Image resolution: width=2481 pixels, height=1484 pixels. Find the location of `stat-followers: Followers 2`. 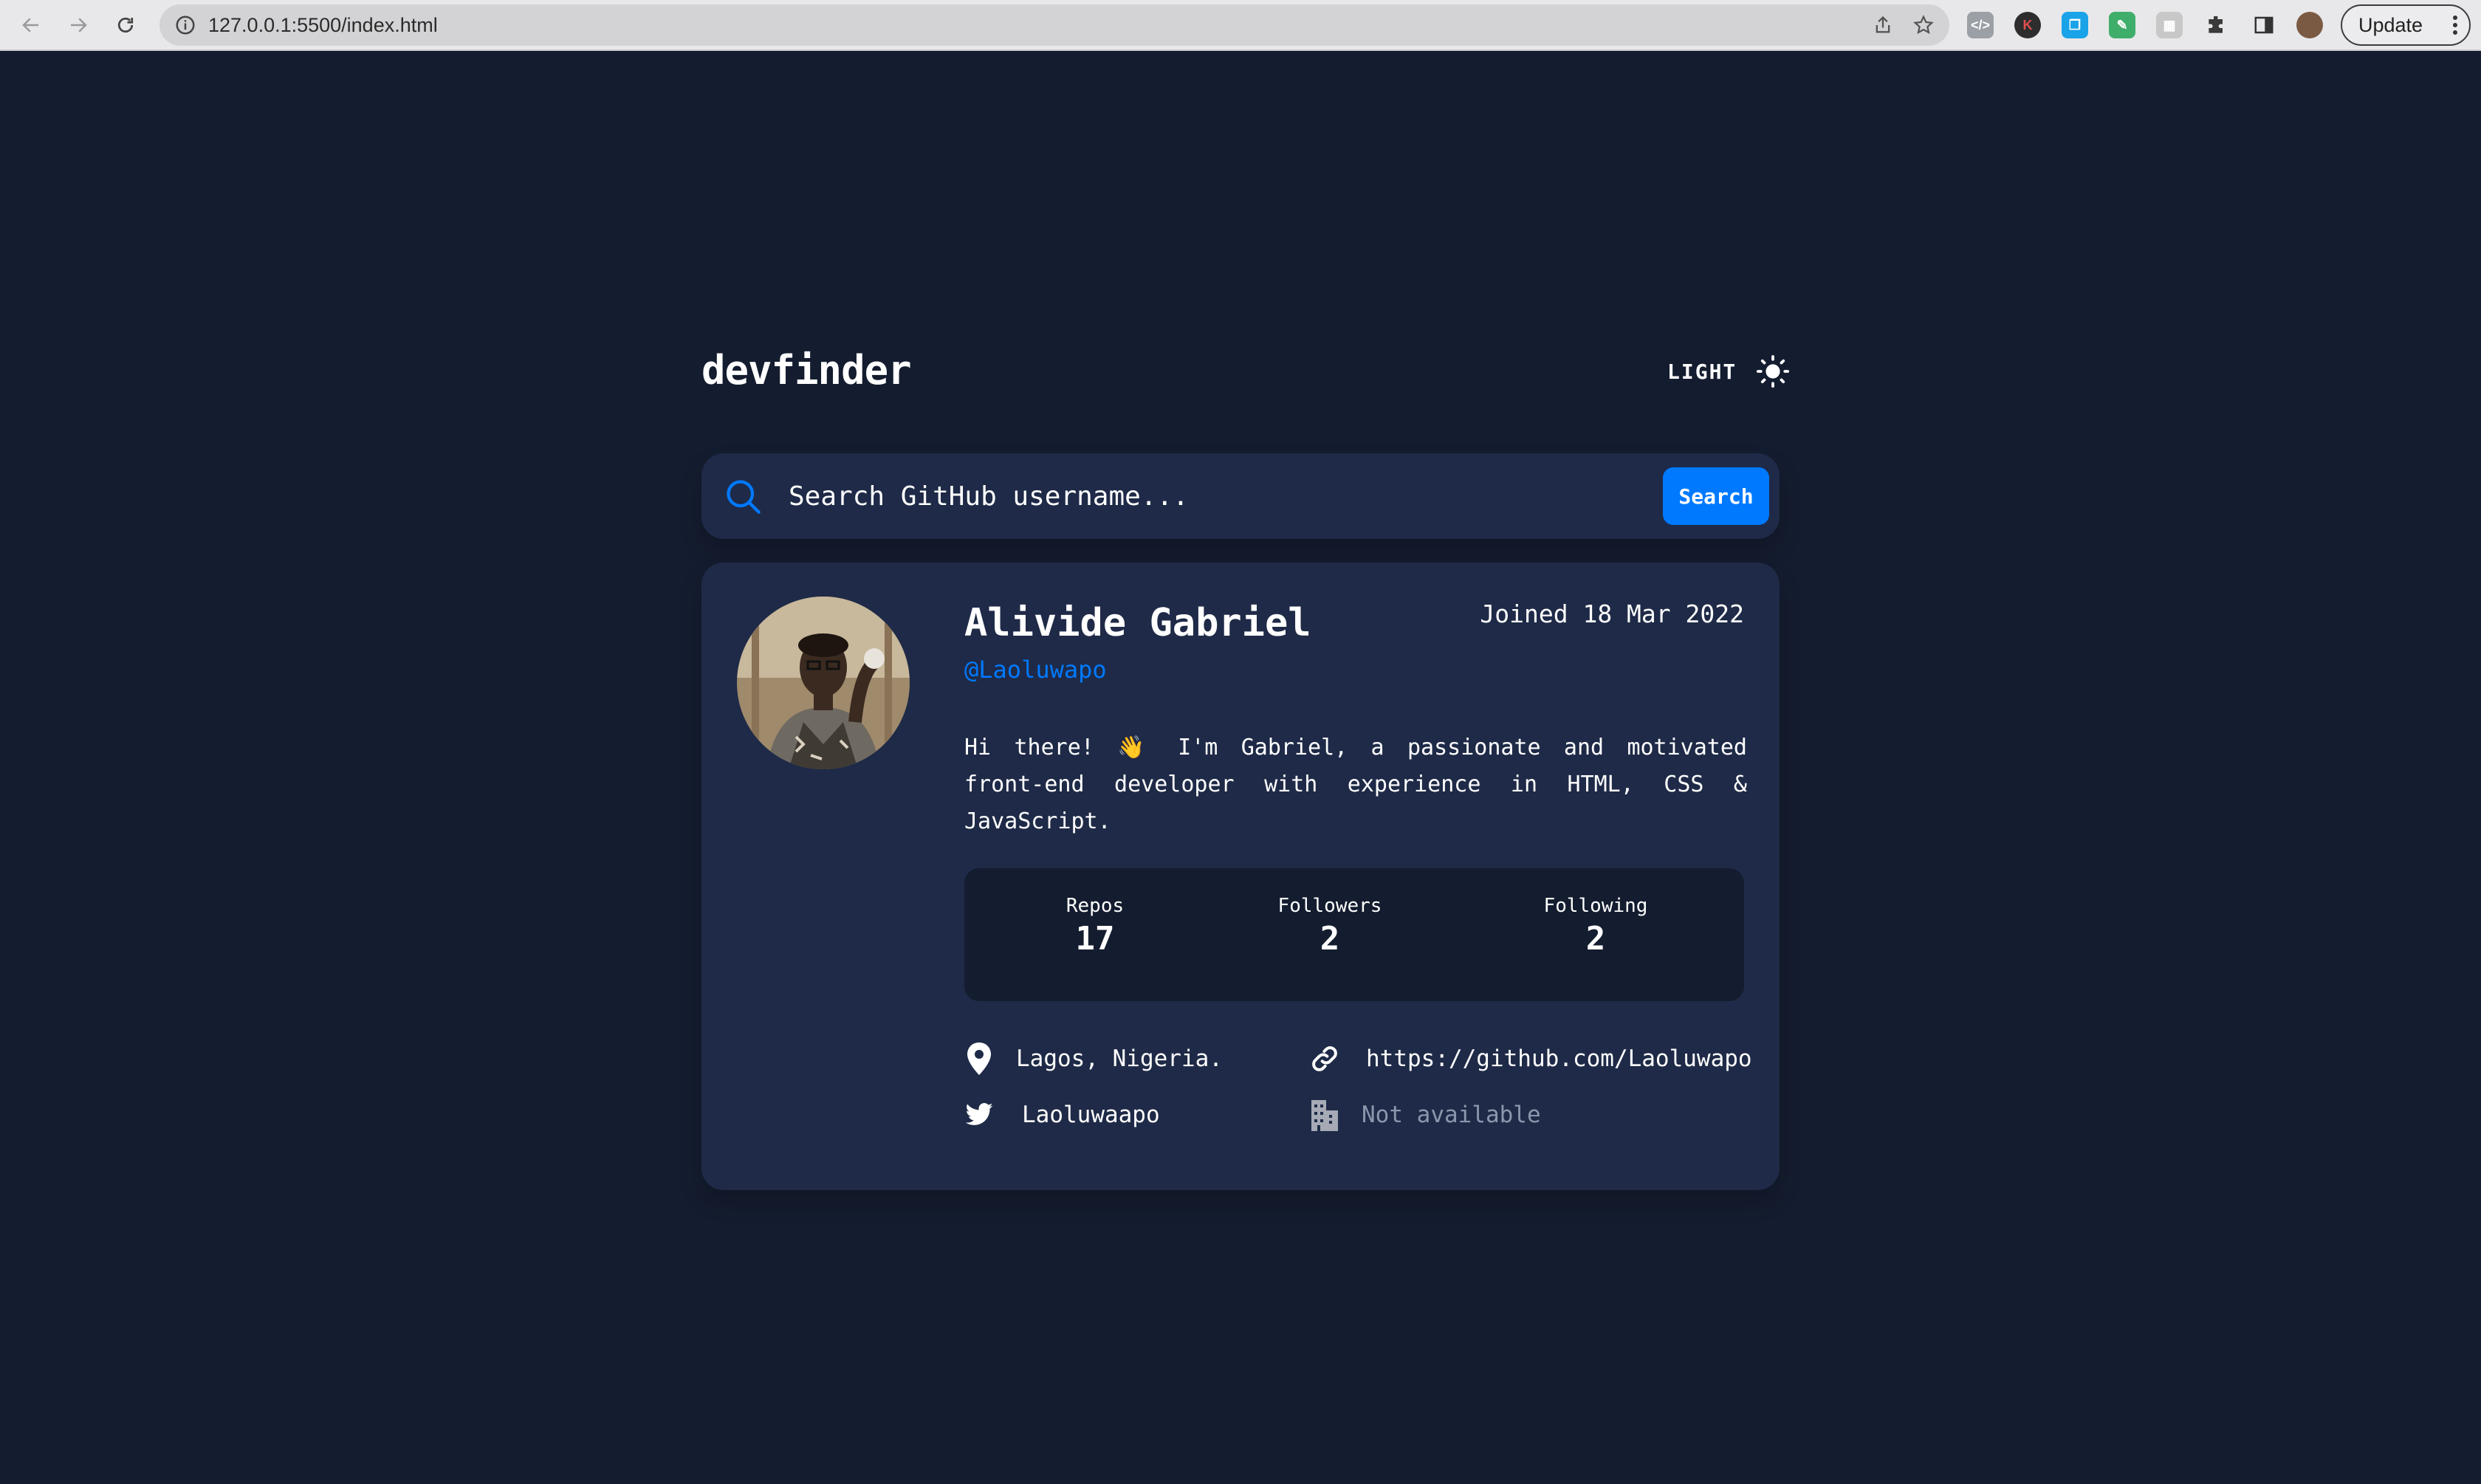

stat-followers: Followers 2 is located at coordinates (1330, 926).